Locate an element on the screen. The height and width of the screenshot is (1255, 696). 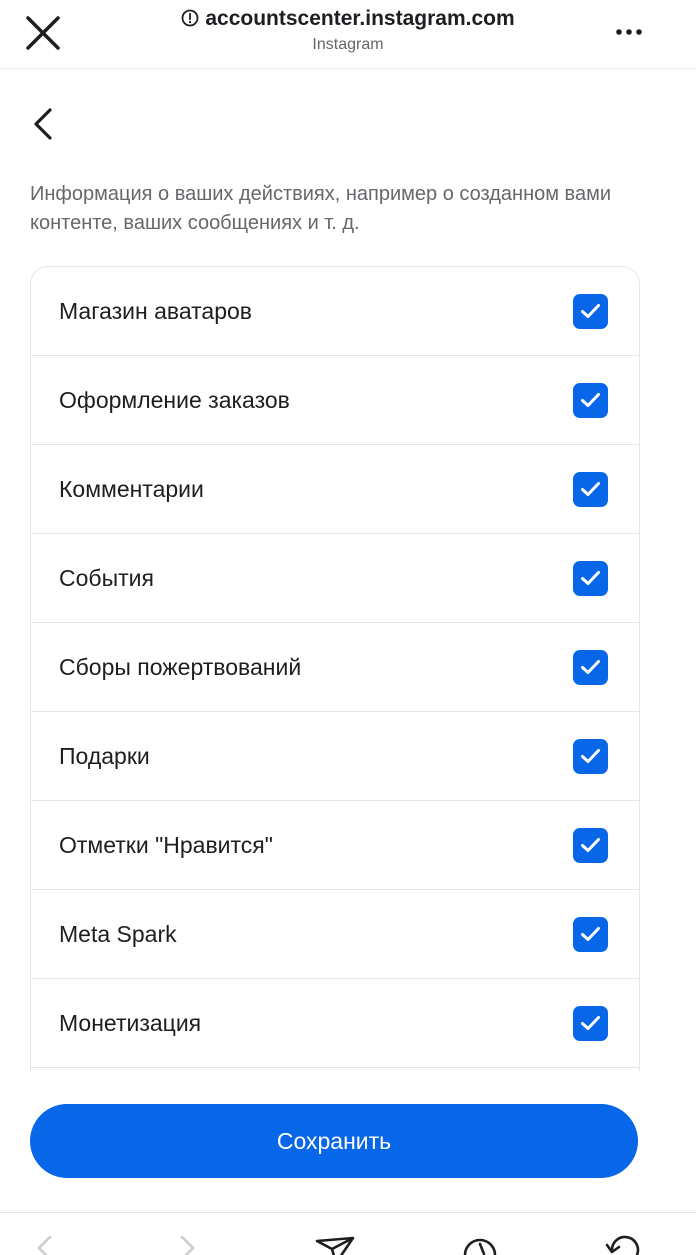
reload-icon is located at coordinates (624, 1244).